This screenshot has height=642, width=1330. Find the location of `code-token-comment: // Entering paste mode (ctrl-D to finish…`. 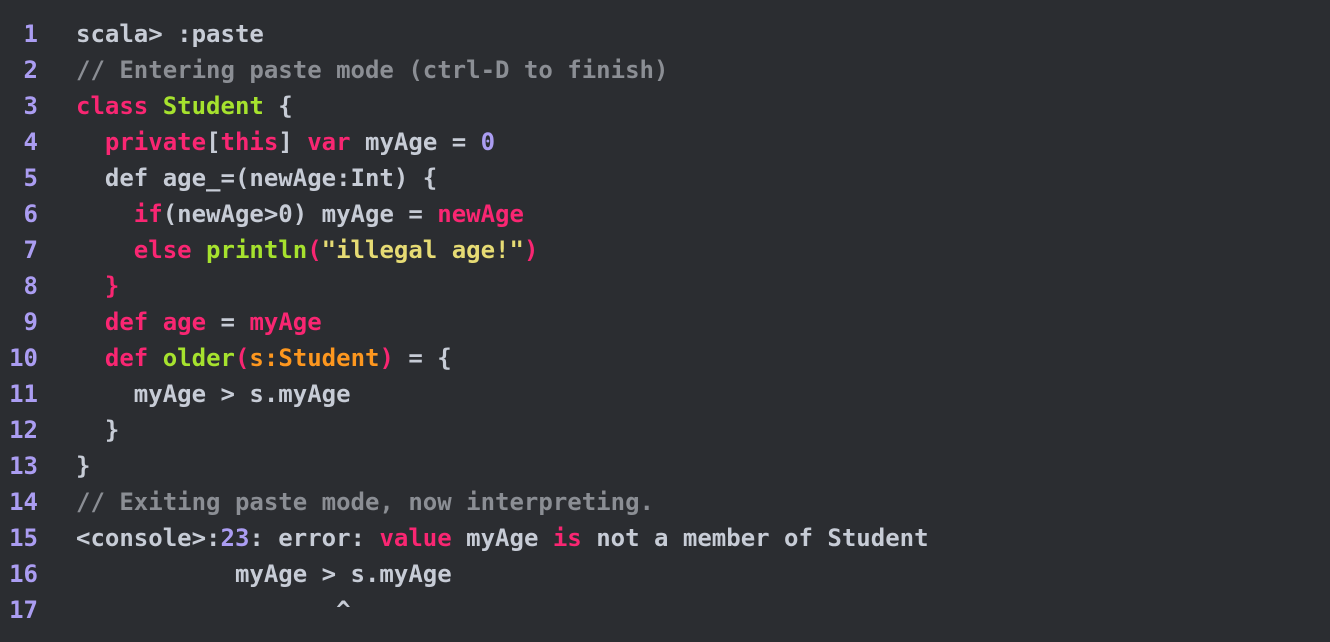

code-token-comment: // Entering paste mode (ctrl-D to finish… is located at coordinates (372, 70).